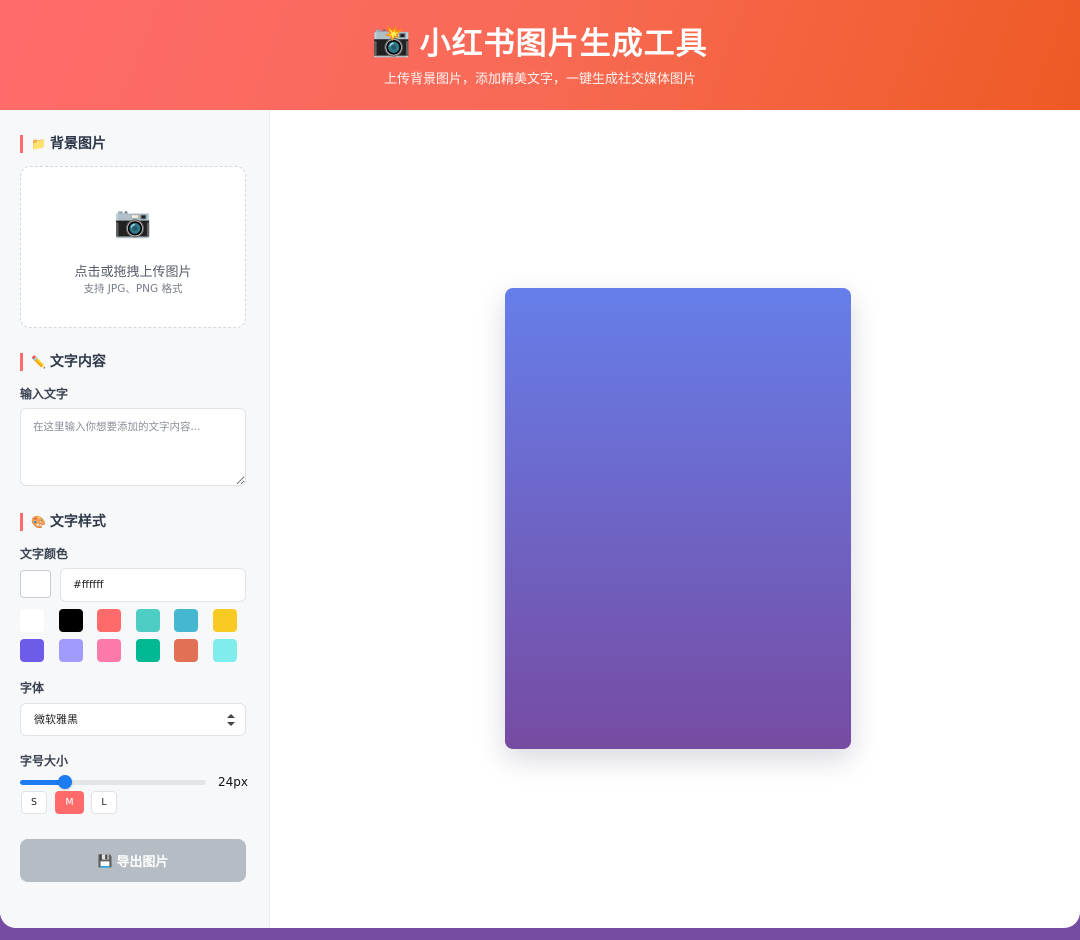 The image size is (1080, 940). I want to click on upload-dropzone: 📷 点击或拖拽上传图片 支持 JPG、PNG 格式, so click(133, 247).